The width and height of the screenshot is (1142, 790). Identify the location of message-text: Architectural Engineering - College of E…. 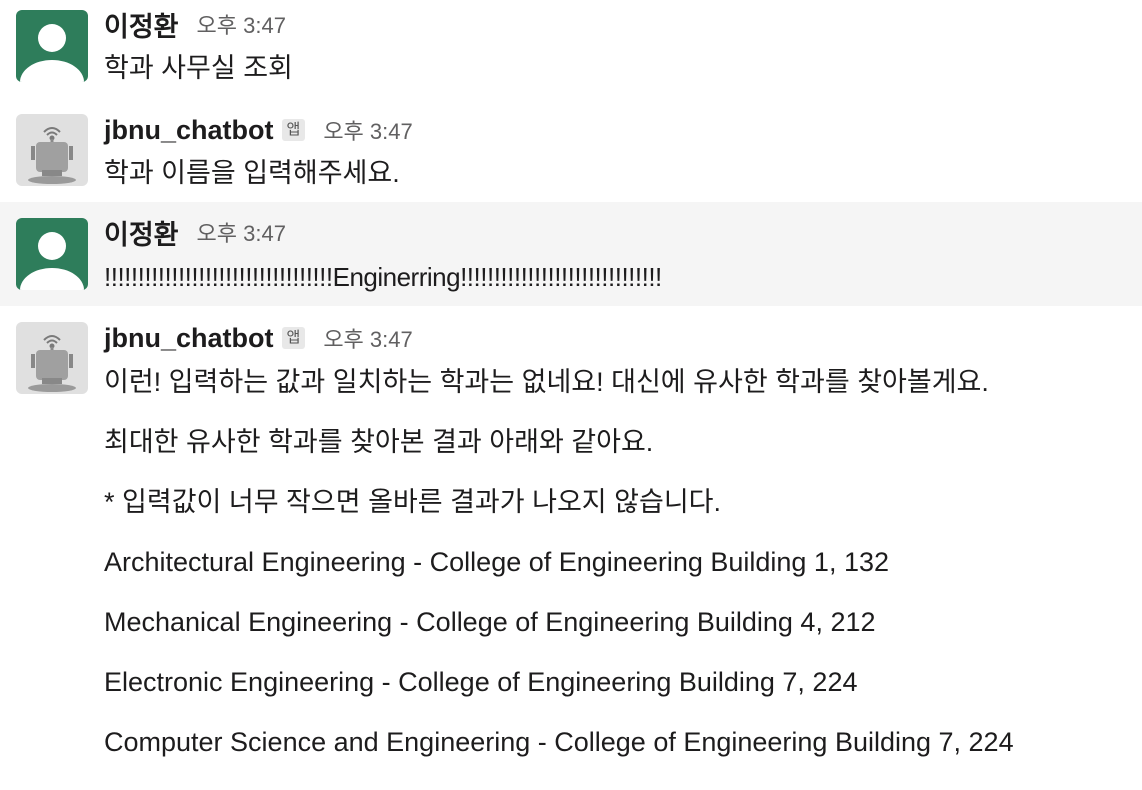
(496, 562).